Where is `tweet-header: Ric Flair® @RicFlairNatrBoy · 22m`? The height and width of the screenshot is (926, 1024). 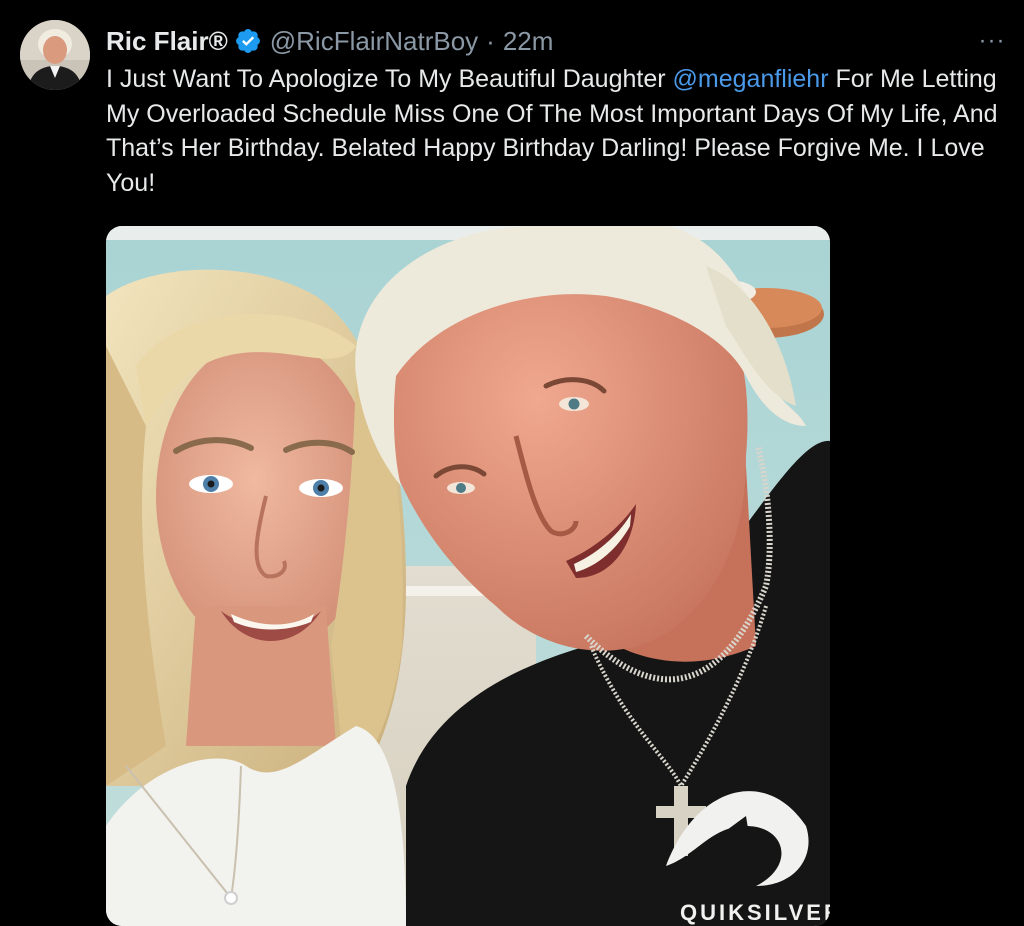 tweet-header: Ric Flair® @RicFlairNatrBoy · 22m is located at coordinates (329, 41).